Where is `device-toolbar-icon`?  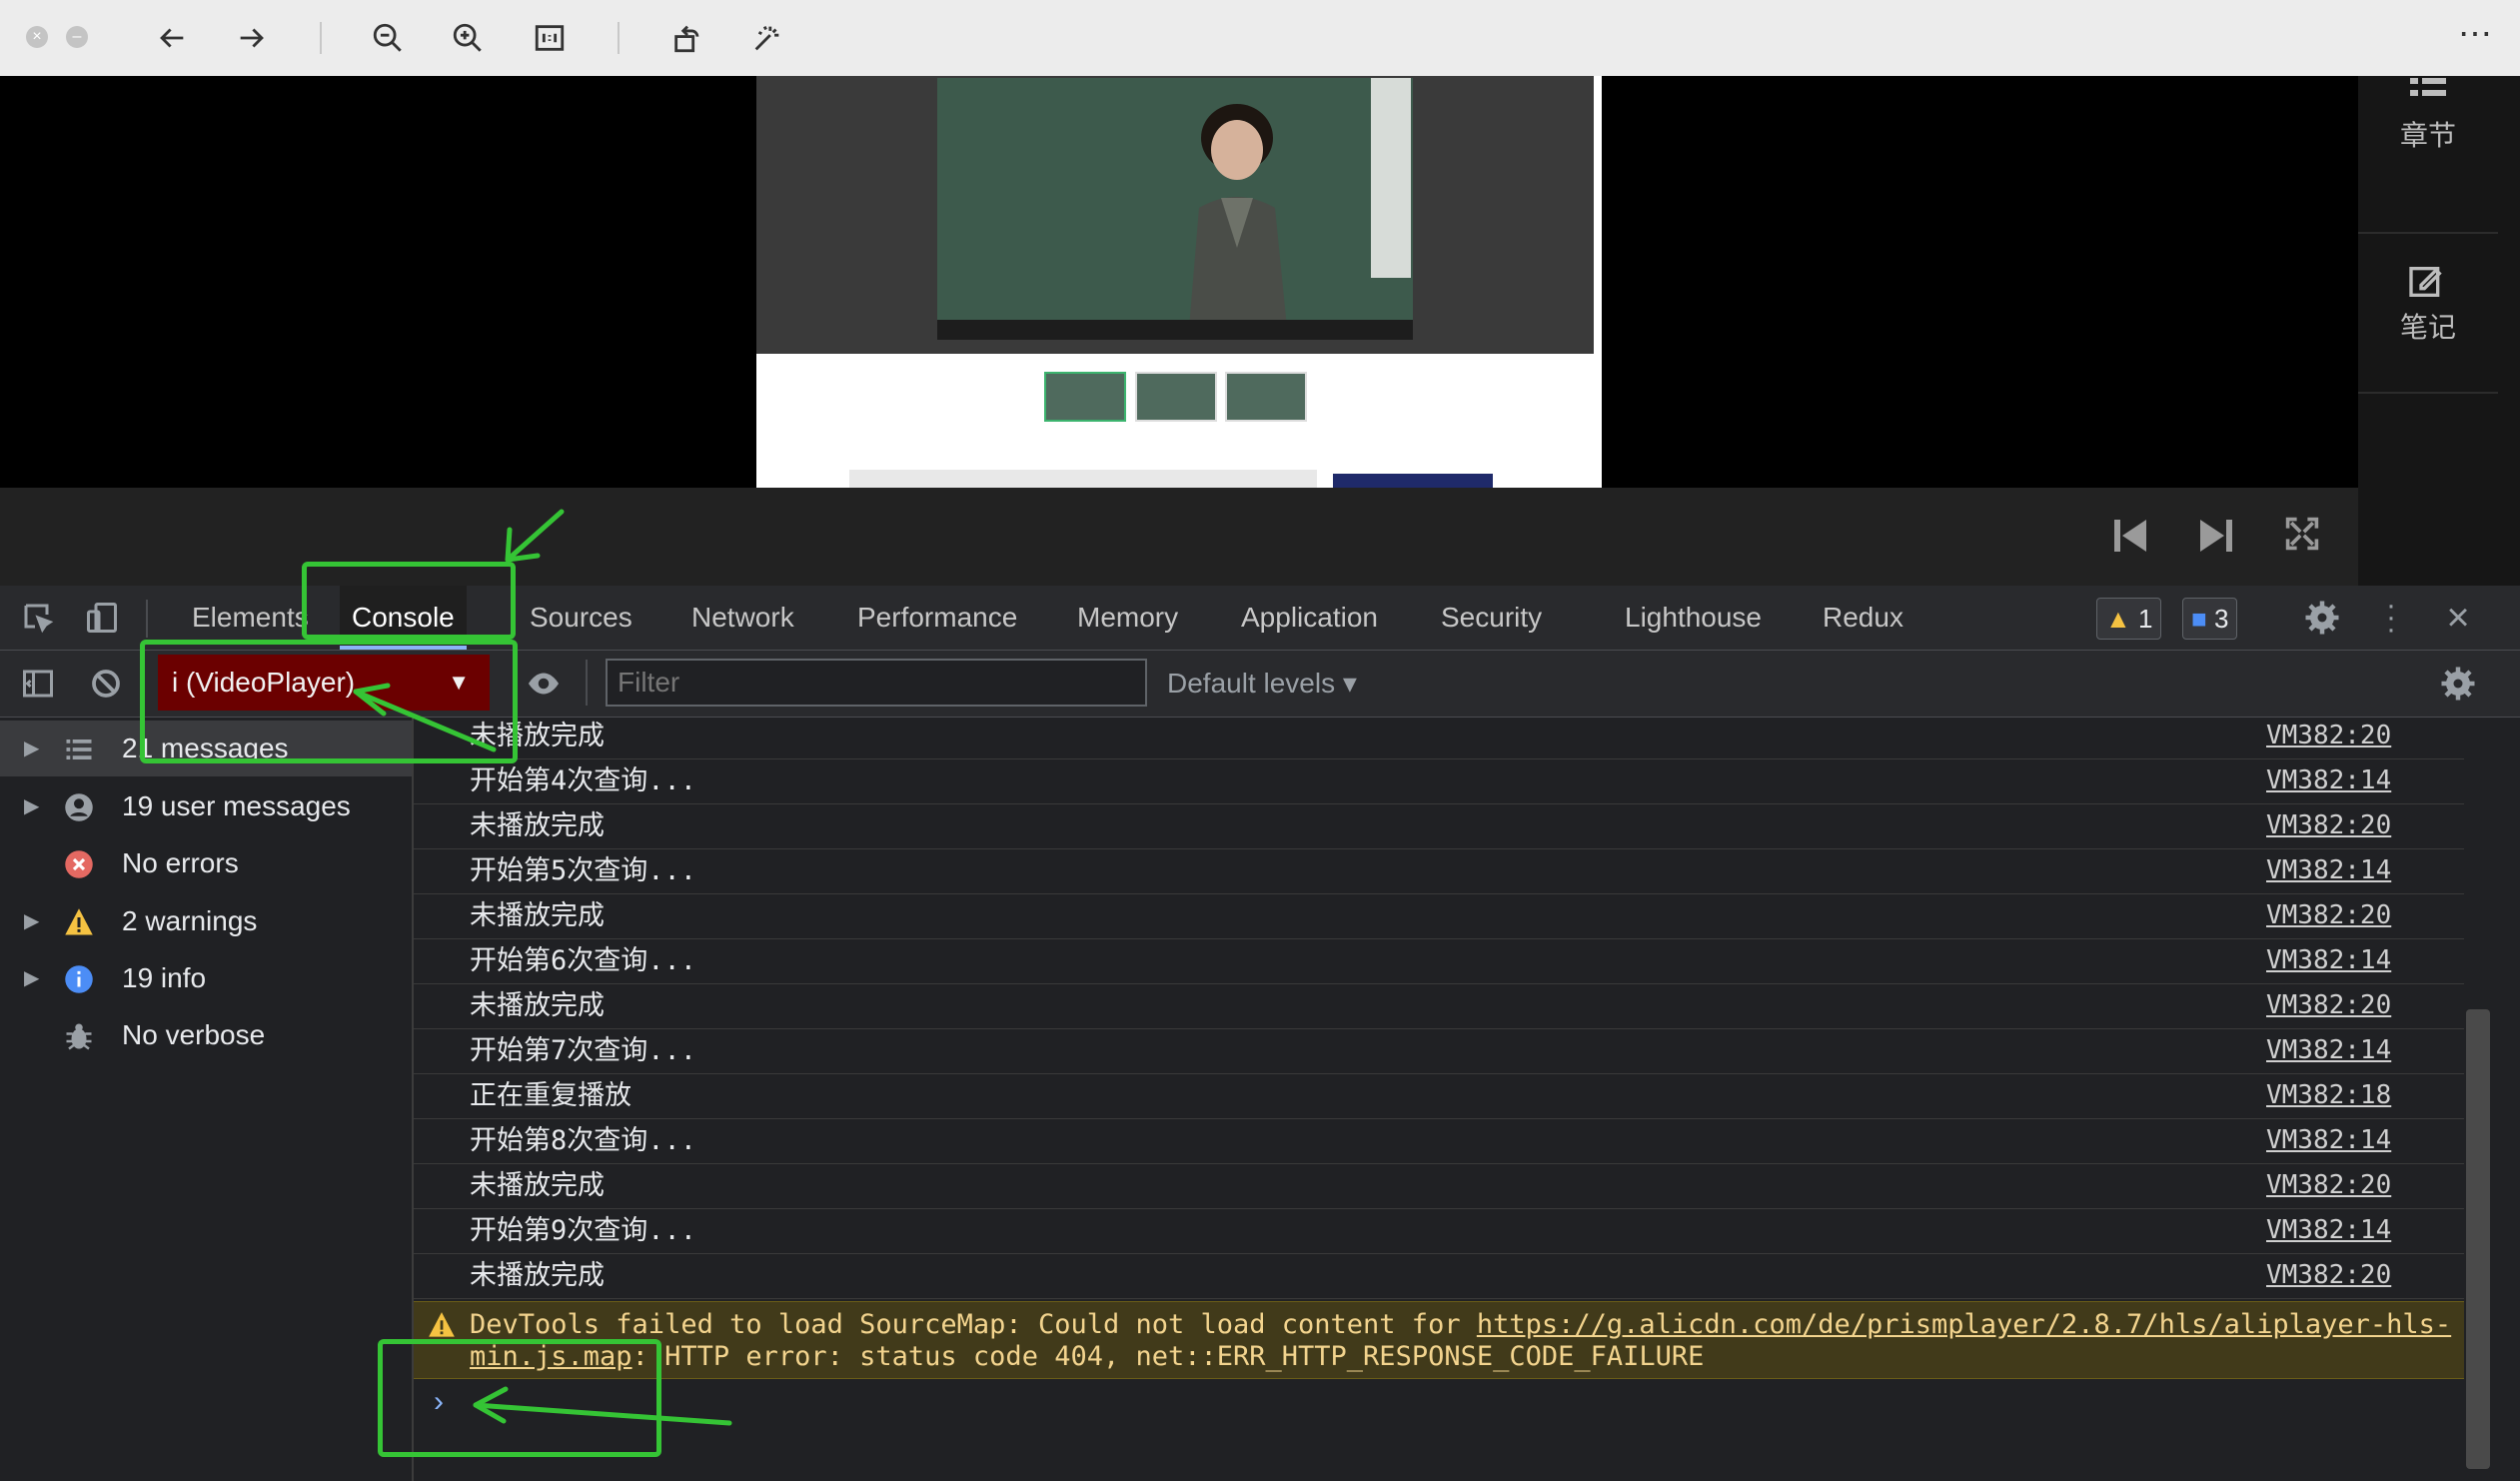
device-toolbar-icon is located at coordinates (102, 618).